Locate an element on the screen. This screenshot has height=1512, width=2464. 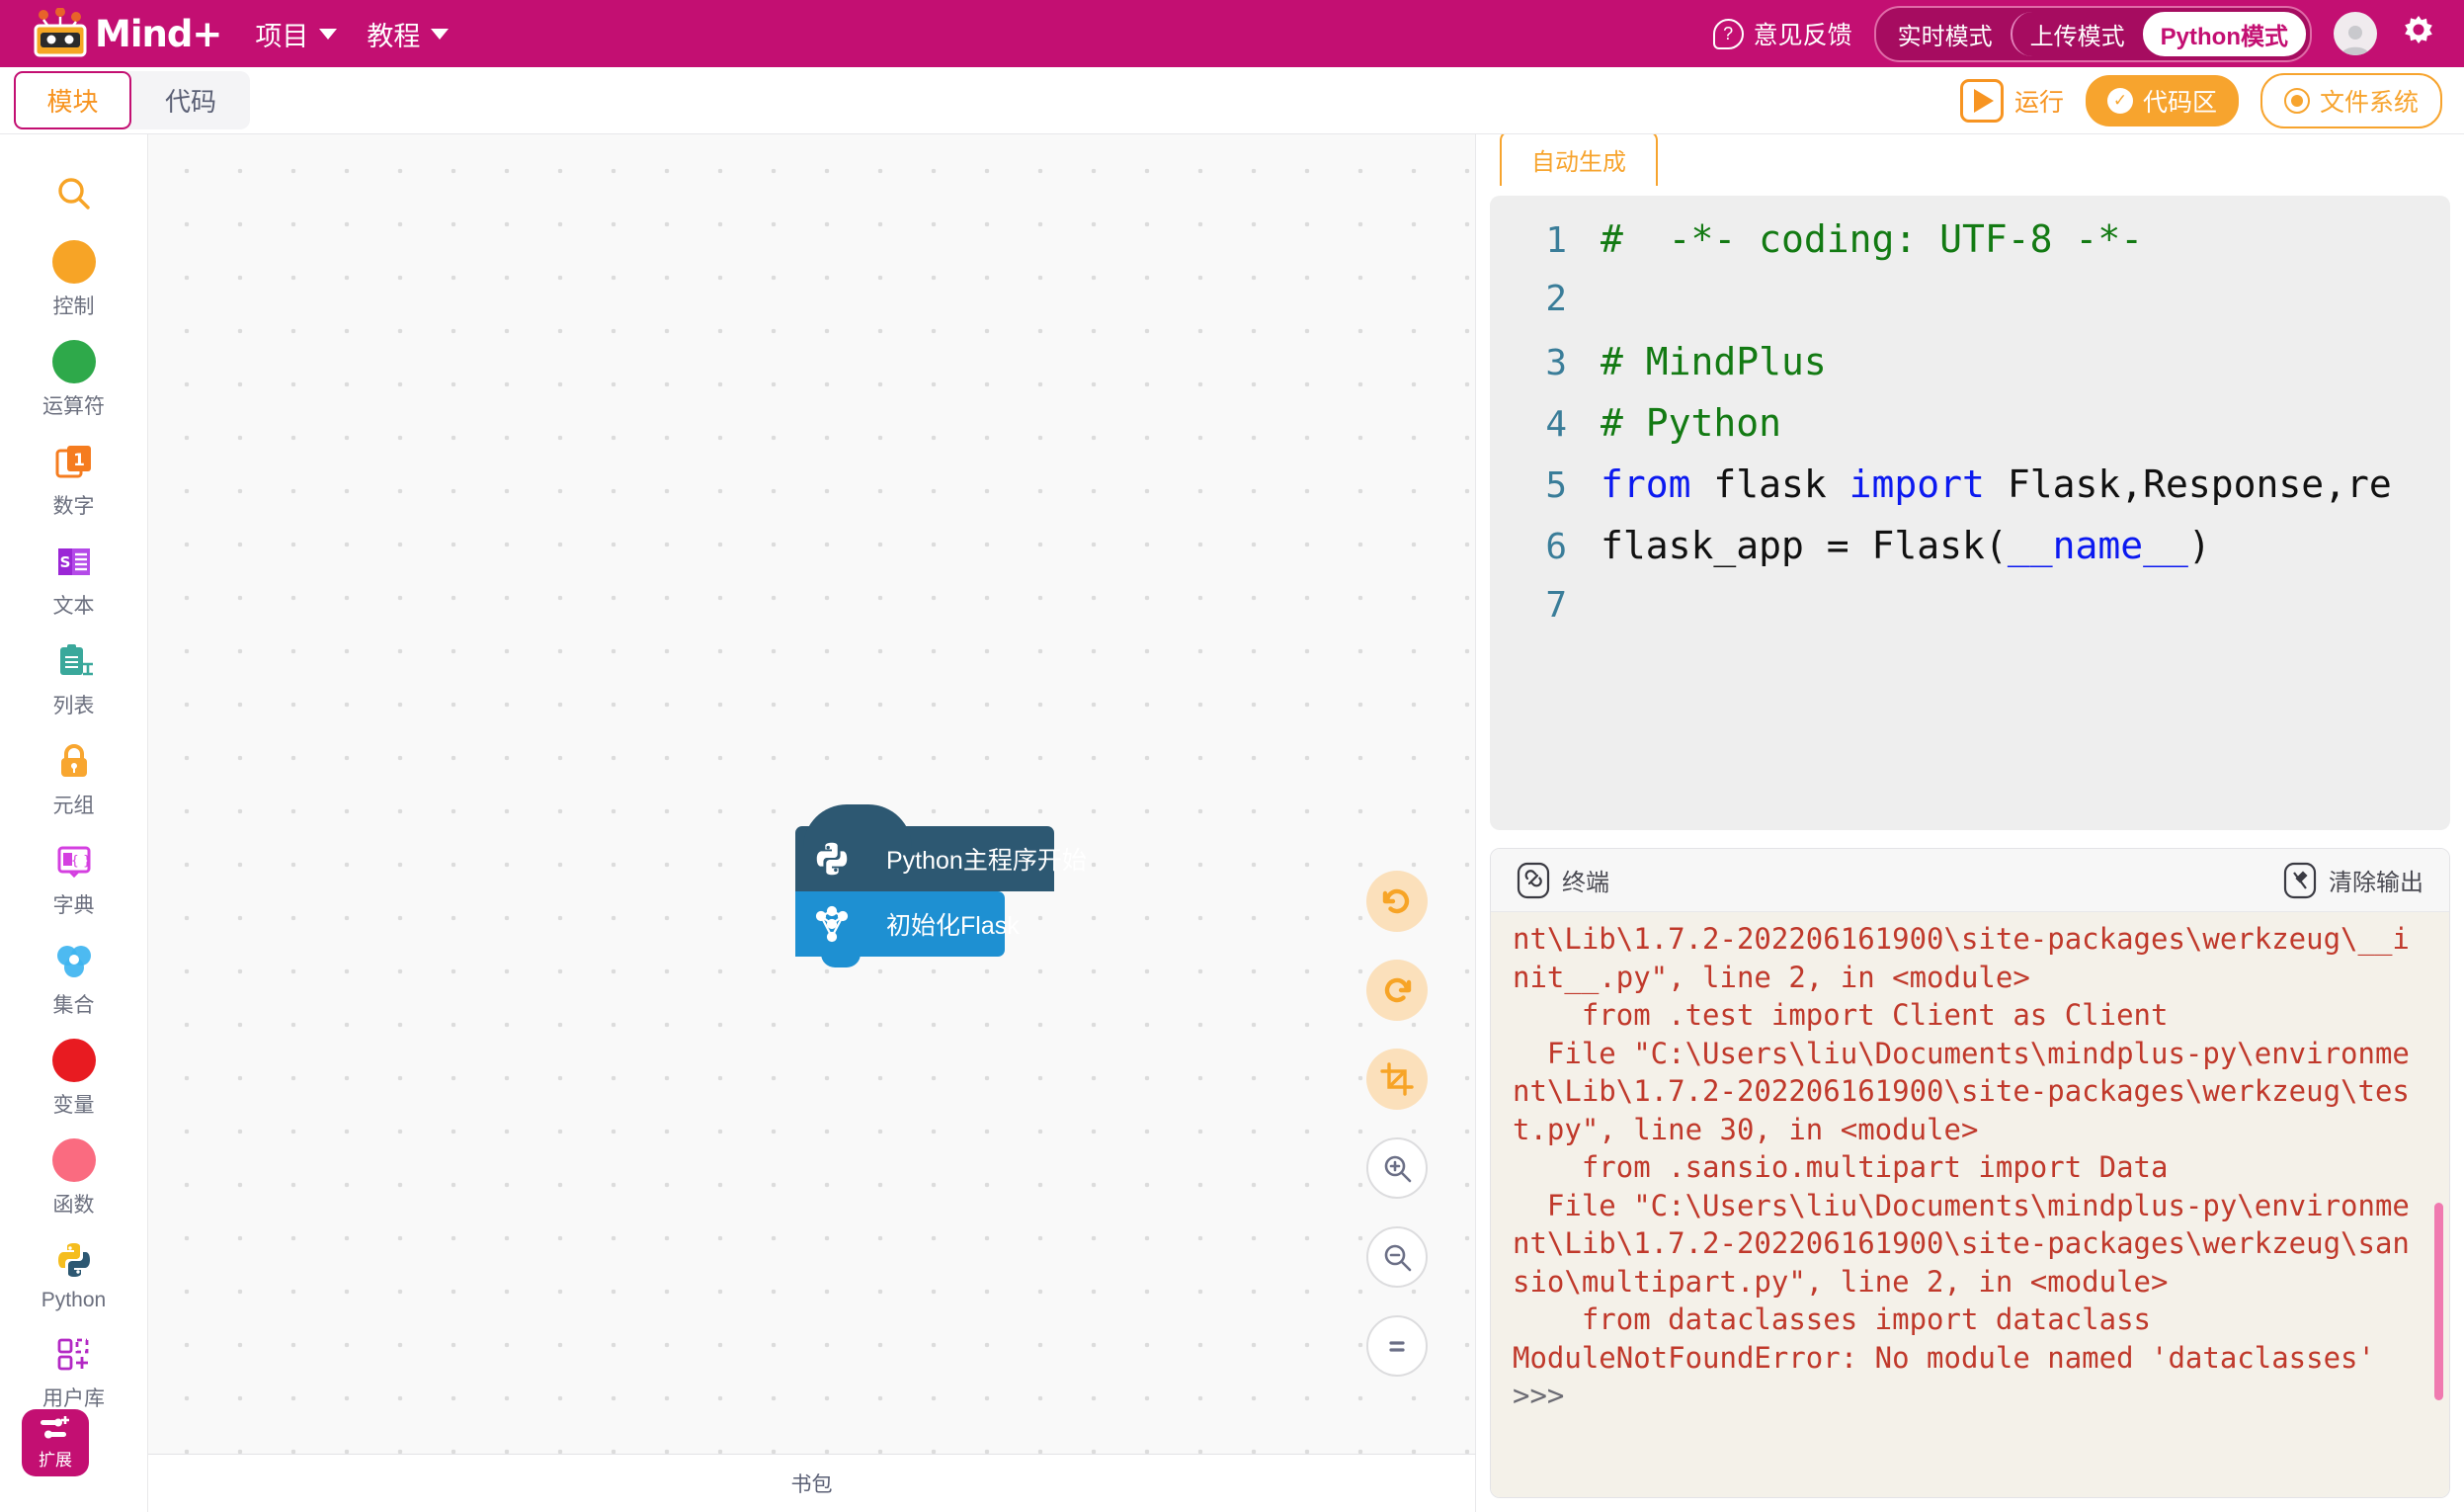
palette-category-text: S 文本 is located at coordinates (74, 579).